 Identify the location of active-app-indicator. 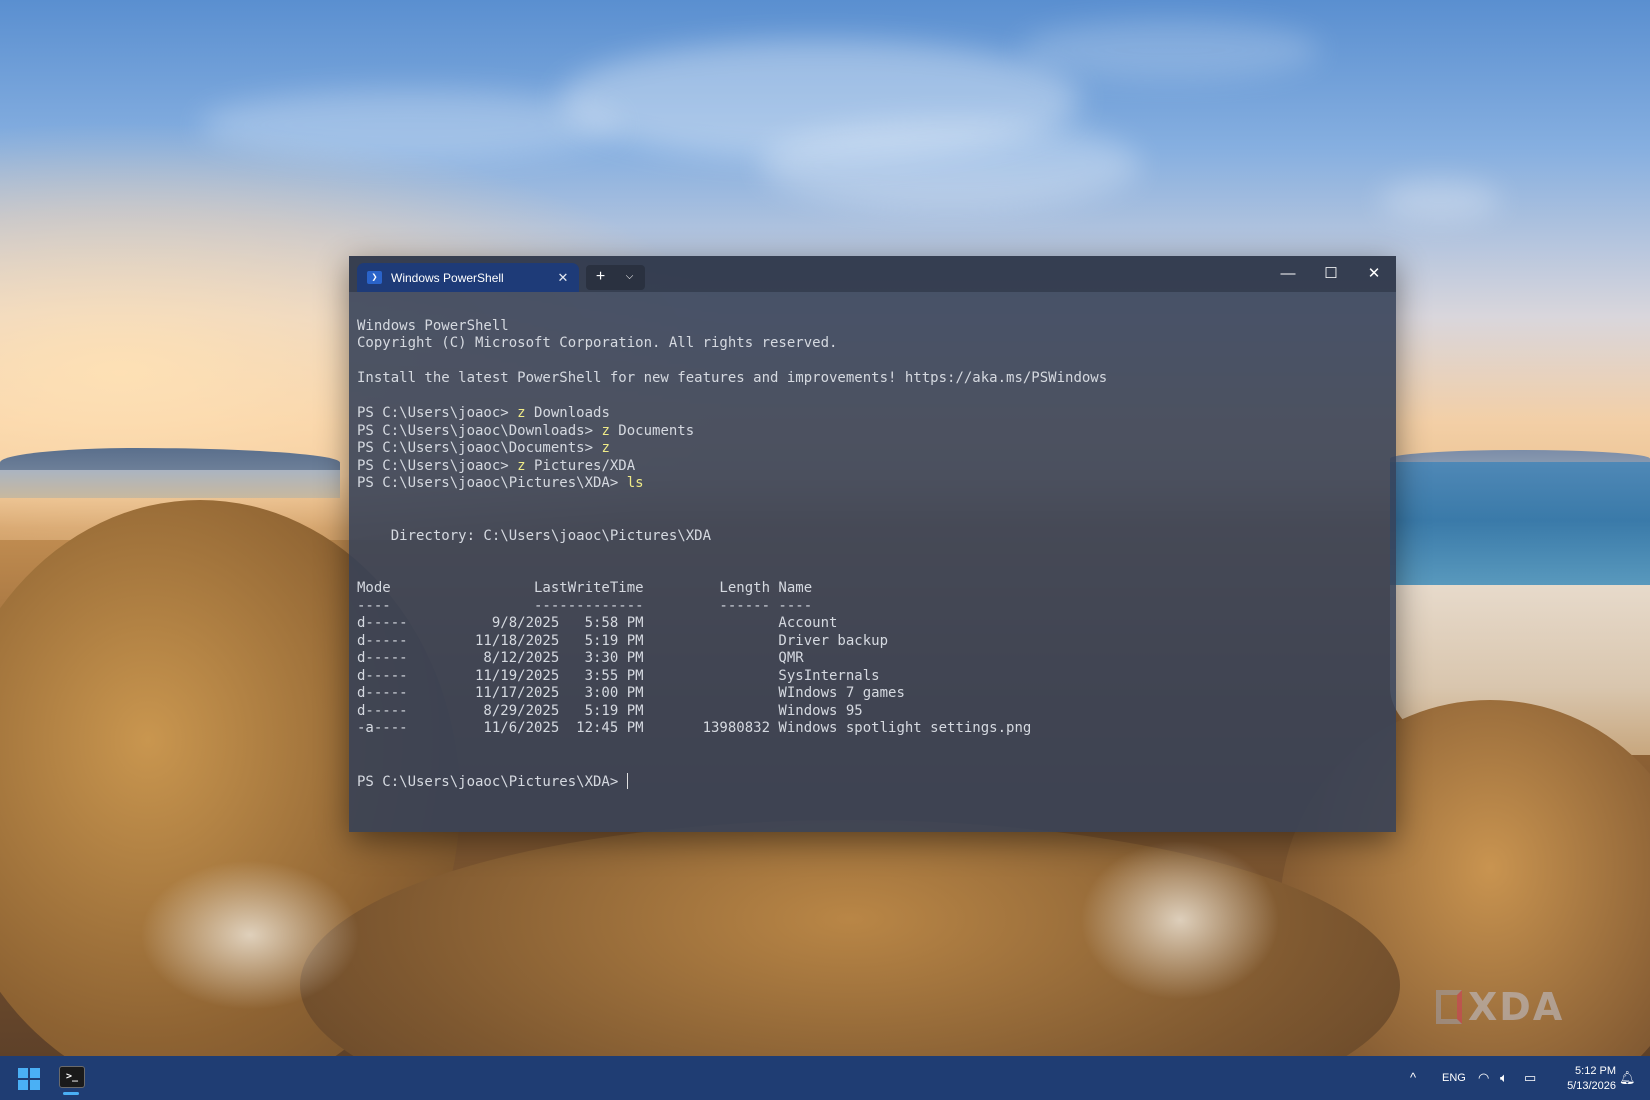
(71, 1093).